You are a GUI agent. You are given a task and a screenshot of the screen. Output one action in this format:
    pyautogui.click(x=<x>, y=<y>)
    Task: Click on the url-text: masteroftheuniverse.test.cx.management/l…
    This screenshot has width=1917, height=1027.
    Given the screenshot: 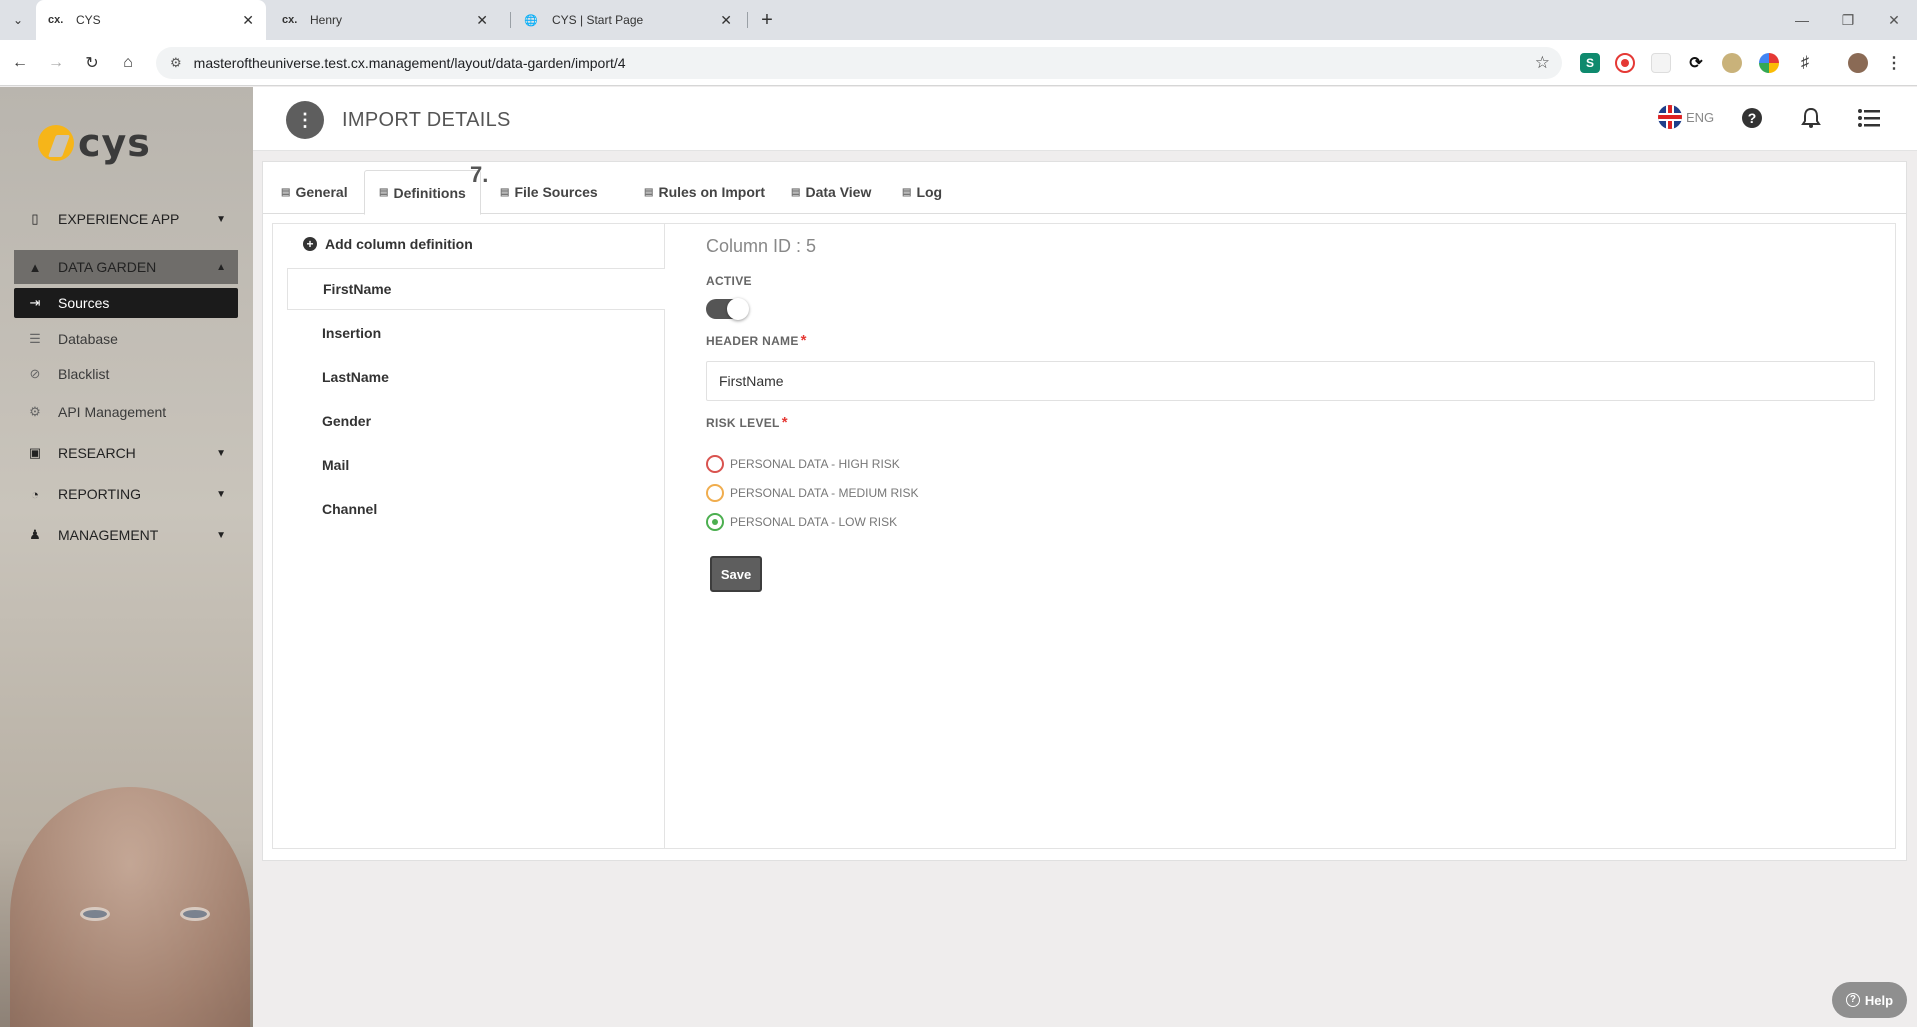 What is the action you would take?
    pyautogui.click(x=409, y=63)
    